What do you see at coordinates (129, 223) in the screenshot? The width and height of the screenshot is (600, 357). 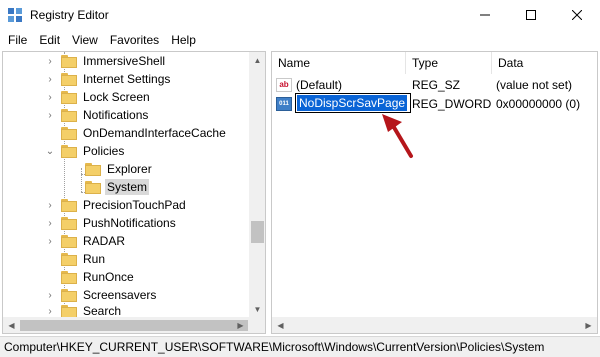 I see `tree-item-label: PushNotifications` at bounding box center [129, 223].